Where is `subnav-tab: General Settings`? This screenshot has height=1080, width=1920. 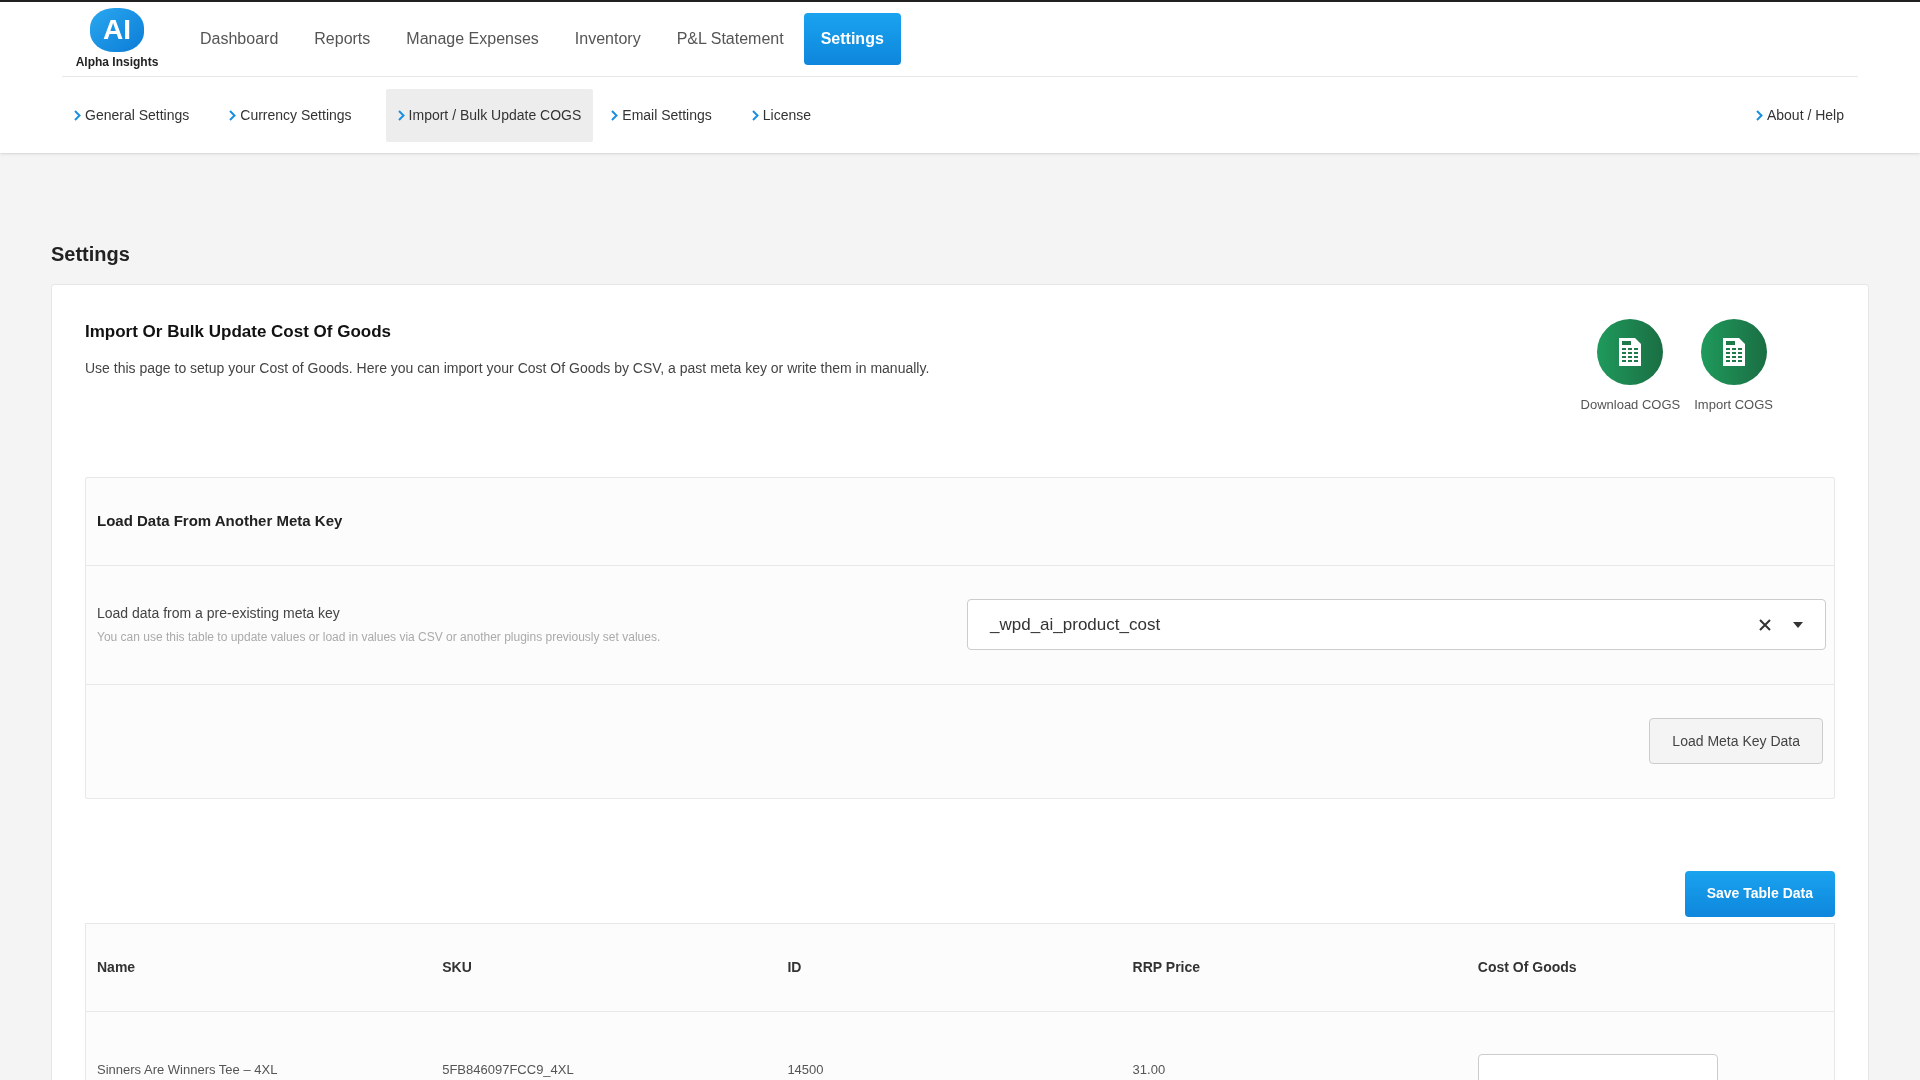
subnav-tab: General Settings is located at coordinates (132, 115).